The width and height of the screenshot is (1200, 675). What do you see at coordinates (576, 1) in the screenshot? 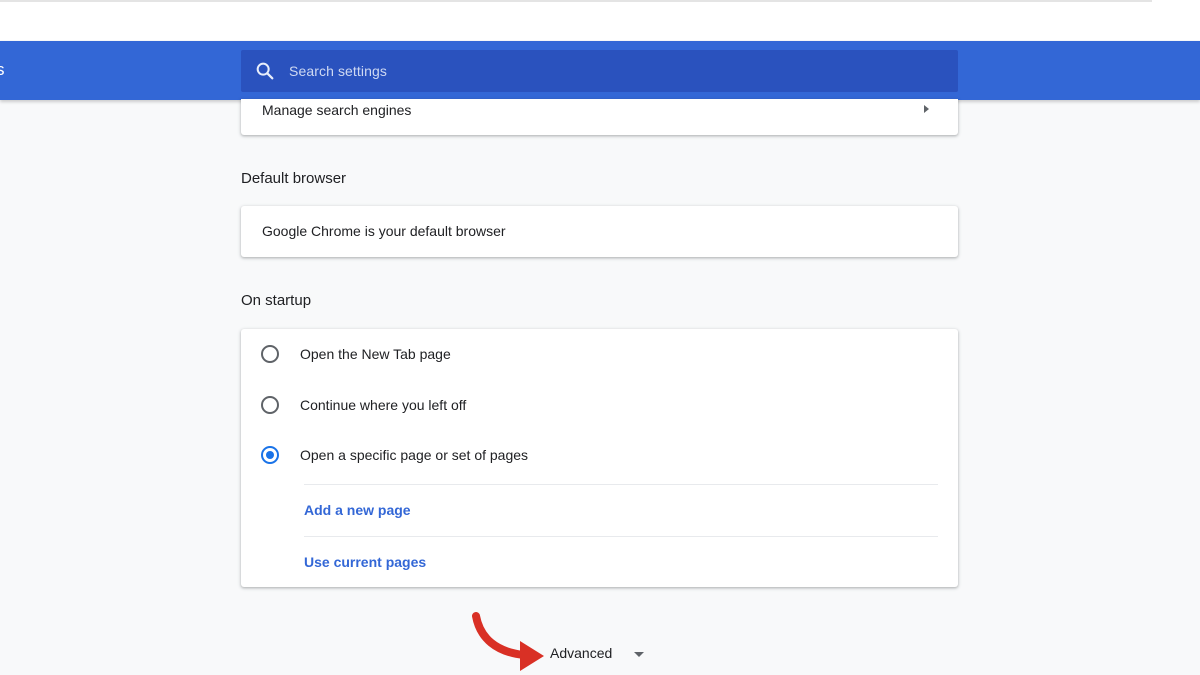
I see `top-strip-line` at bounding box center [576, 1].